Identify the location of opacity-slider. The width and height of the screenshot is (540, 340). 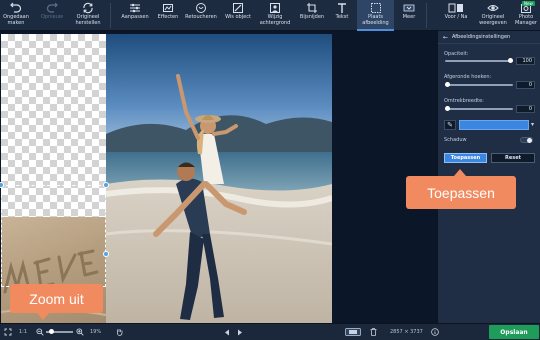
(479, 61).